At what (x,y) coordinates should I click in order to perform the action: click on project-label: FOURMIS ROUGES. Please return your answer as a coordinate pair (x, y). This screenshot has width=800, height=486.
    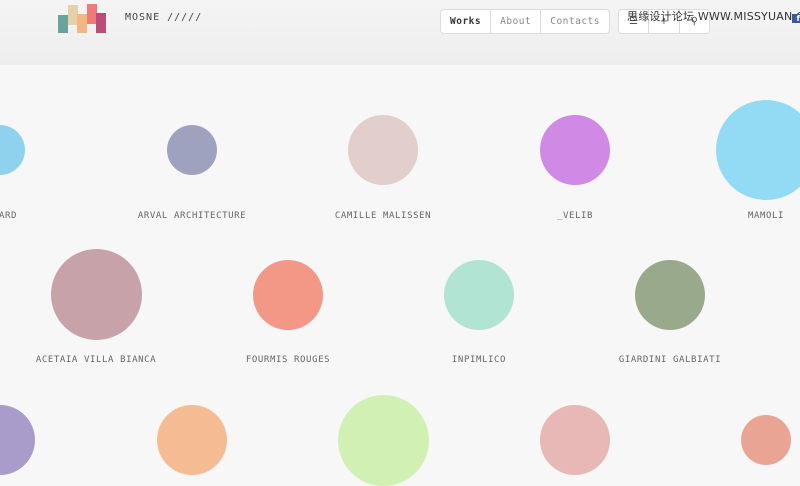
    Looking at the image, I should click on (288, 360).